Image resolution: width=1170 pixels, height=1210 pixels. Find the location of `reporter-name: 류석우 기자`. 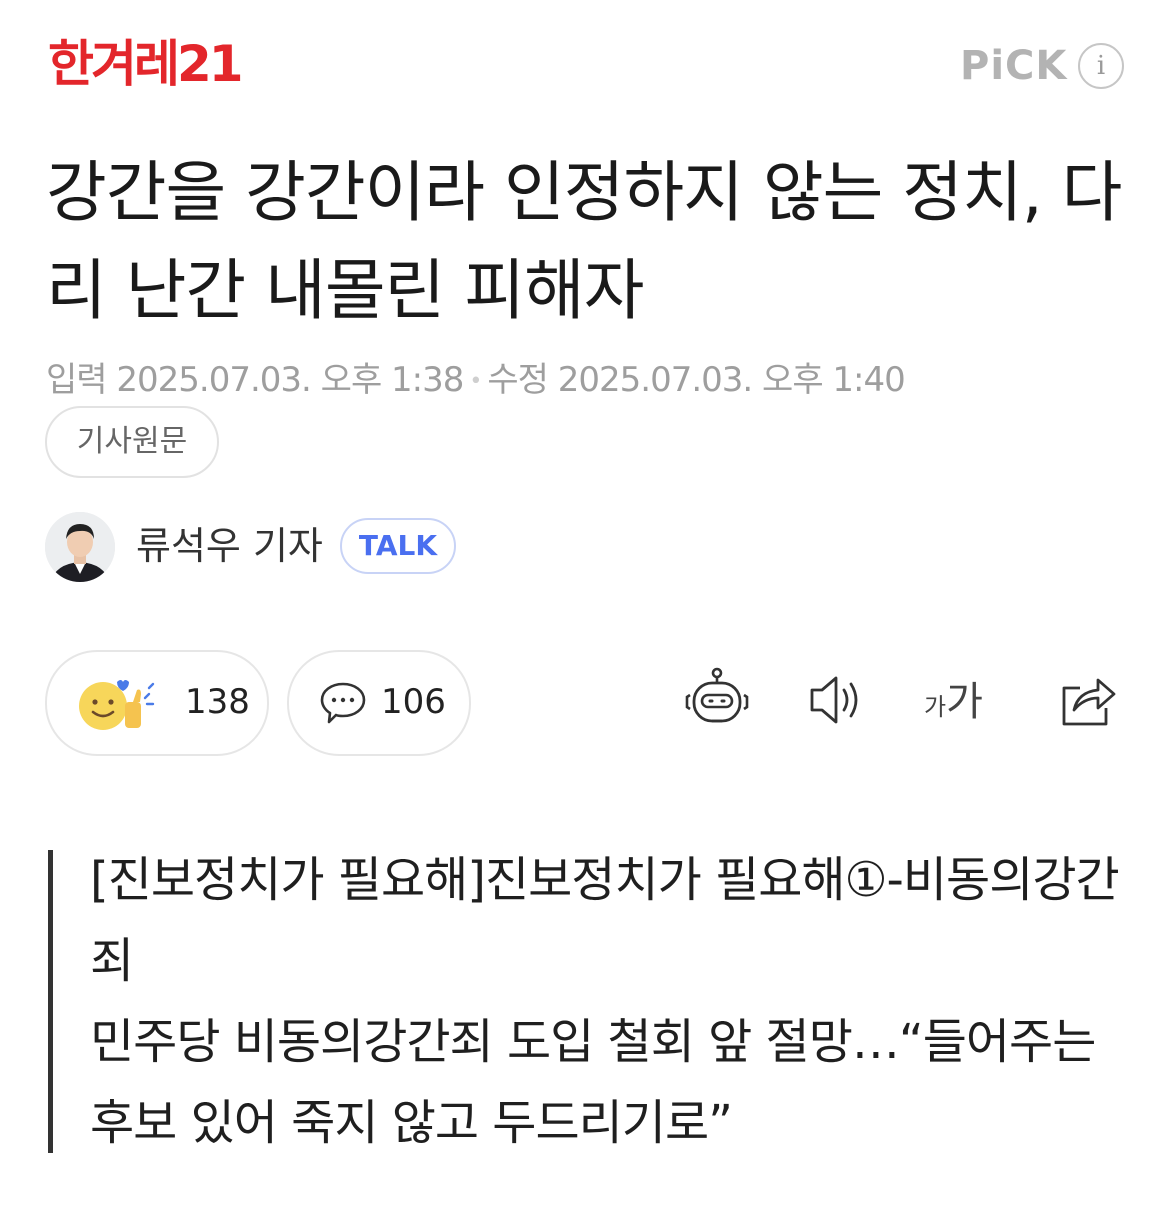

reporter-name: 류석우 기자 is located at coordinates (229, 546).